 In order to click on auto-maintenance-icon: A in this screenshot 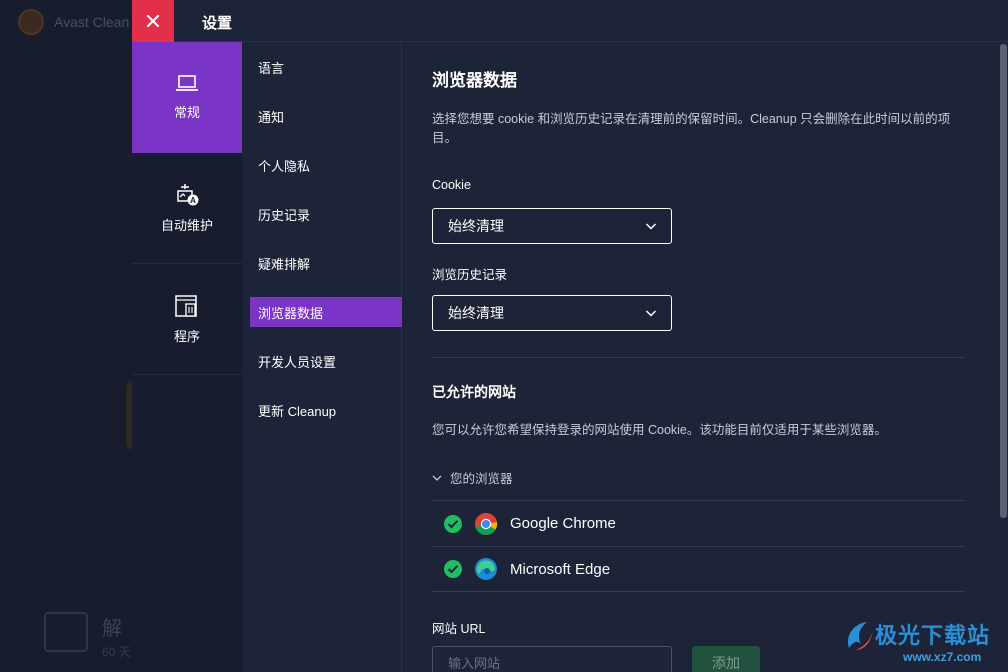, I will do `click(188, 194)`.